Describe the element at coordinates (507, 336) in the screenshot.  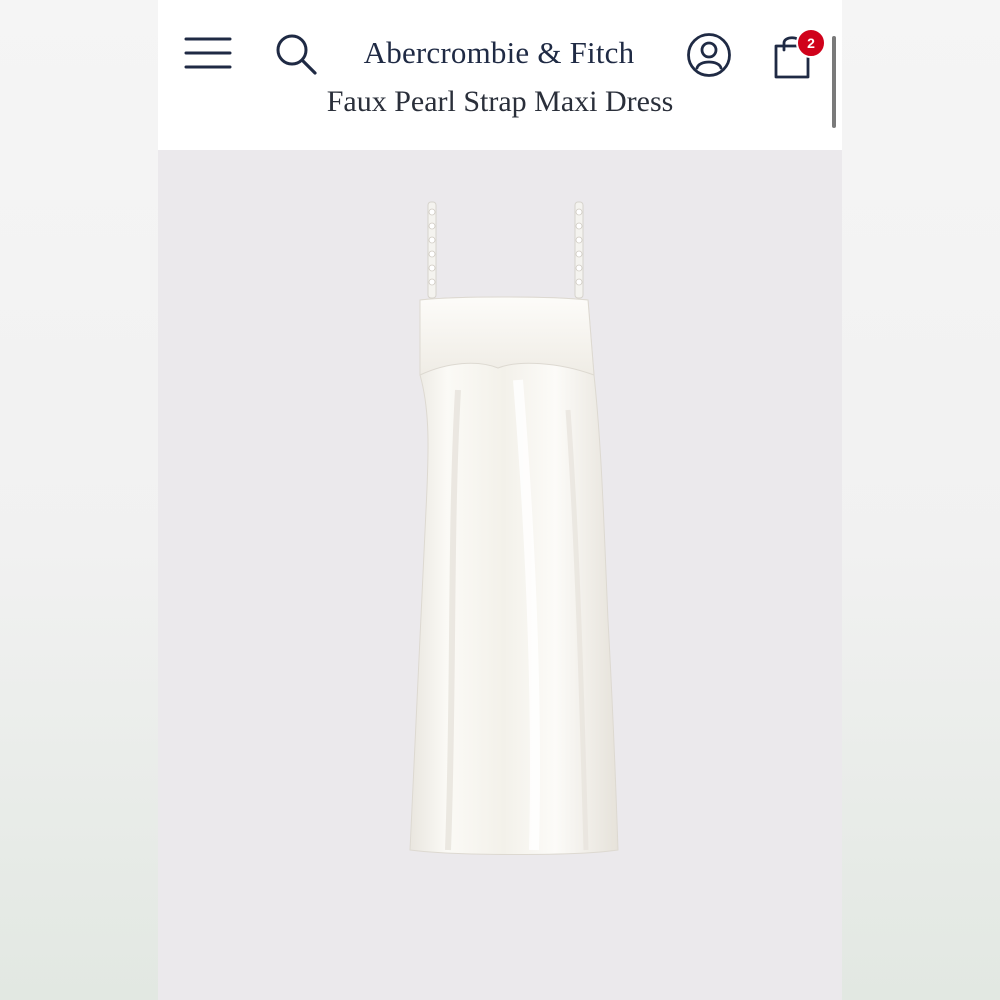
I see `dress-bodice` at that location.